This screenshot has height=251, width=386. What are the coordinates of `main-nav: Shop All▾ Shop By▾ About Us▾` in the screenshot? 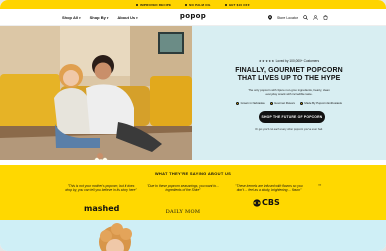 It's located at (100, 17).